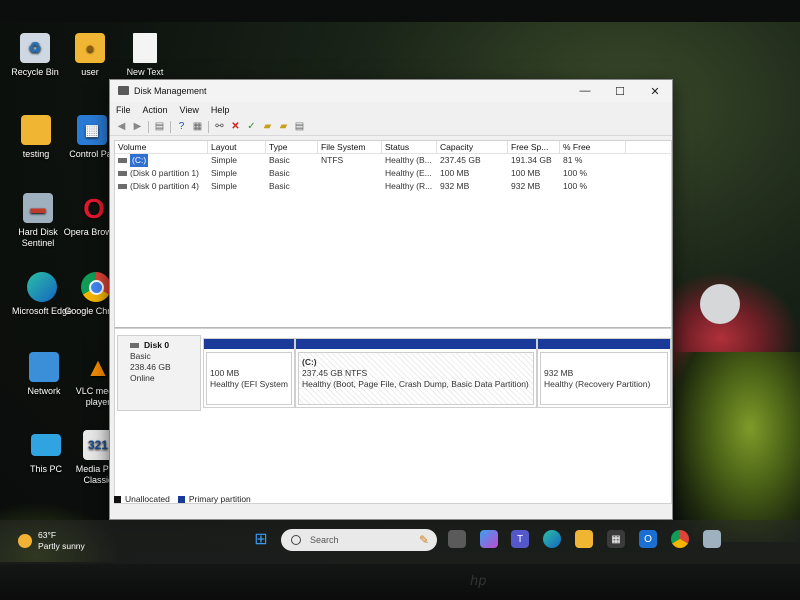  What do you see at coordinates (42, 287) in the screenshot?
I see `edge-icon` at bounding box center [42, 287].